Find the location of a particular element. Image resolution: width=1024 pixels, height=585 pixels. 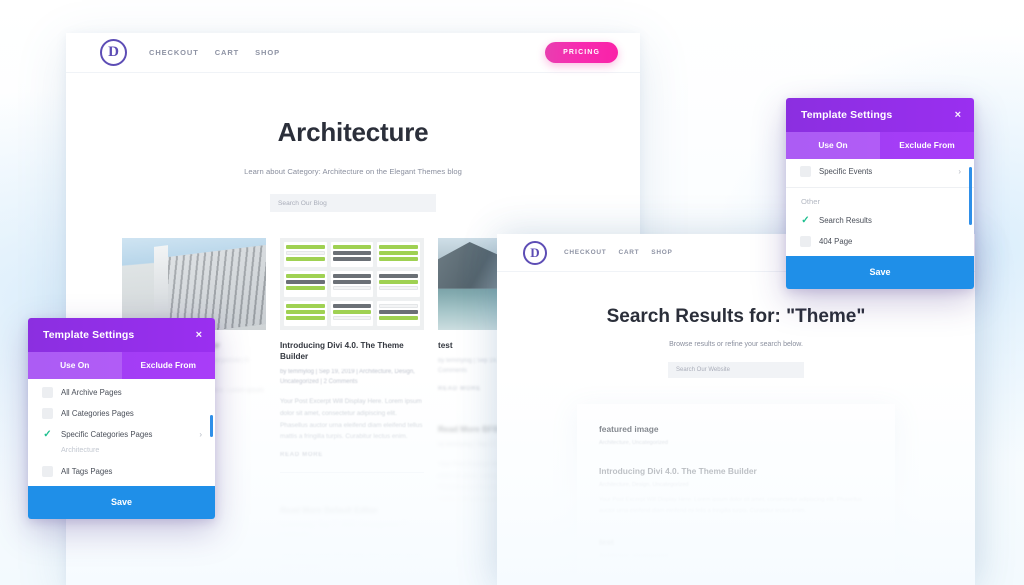

blog-card-read-more: READ MORE is located at coordinates (352, 455).